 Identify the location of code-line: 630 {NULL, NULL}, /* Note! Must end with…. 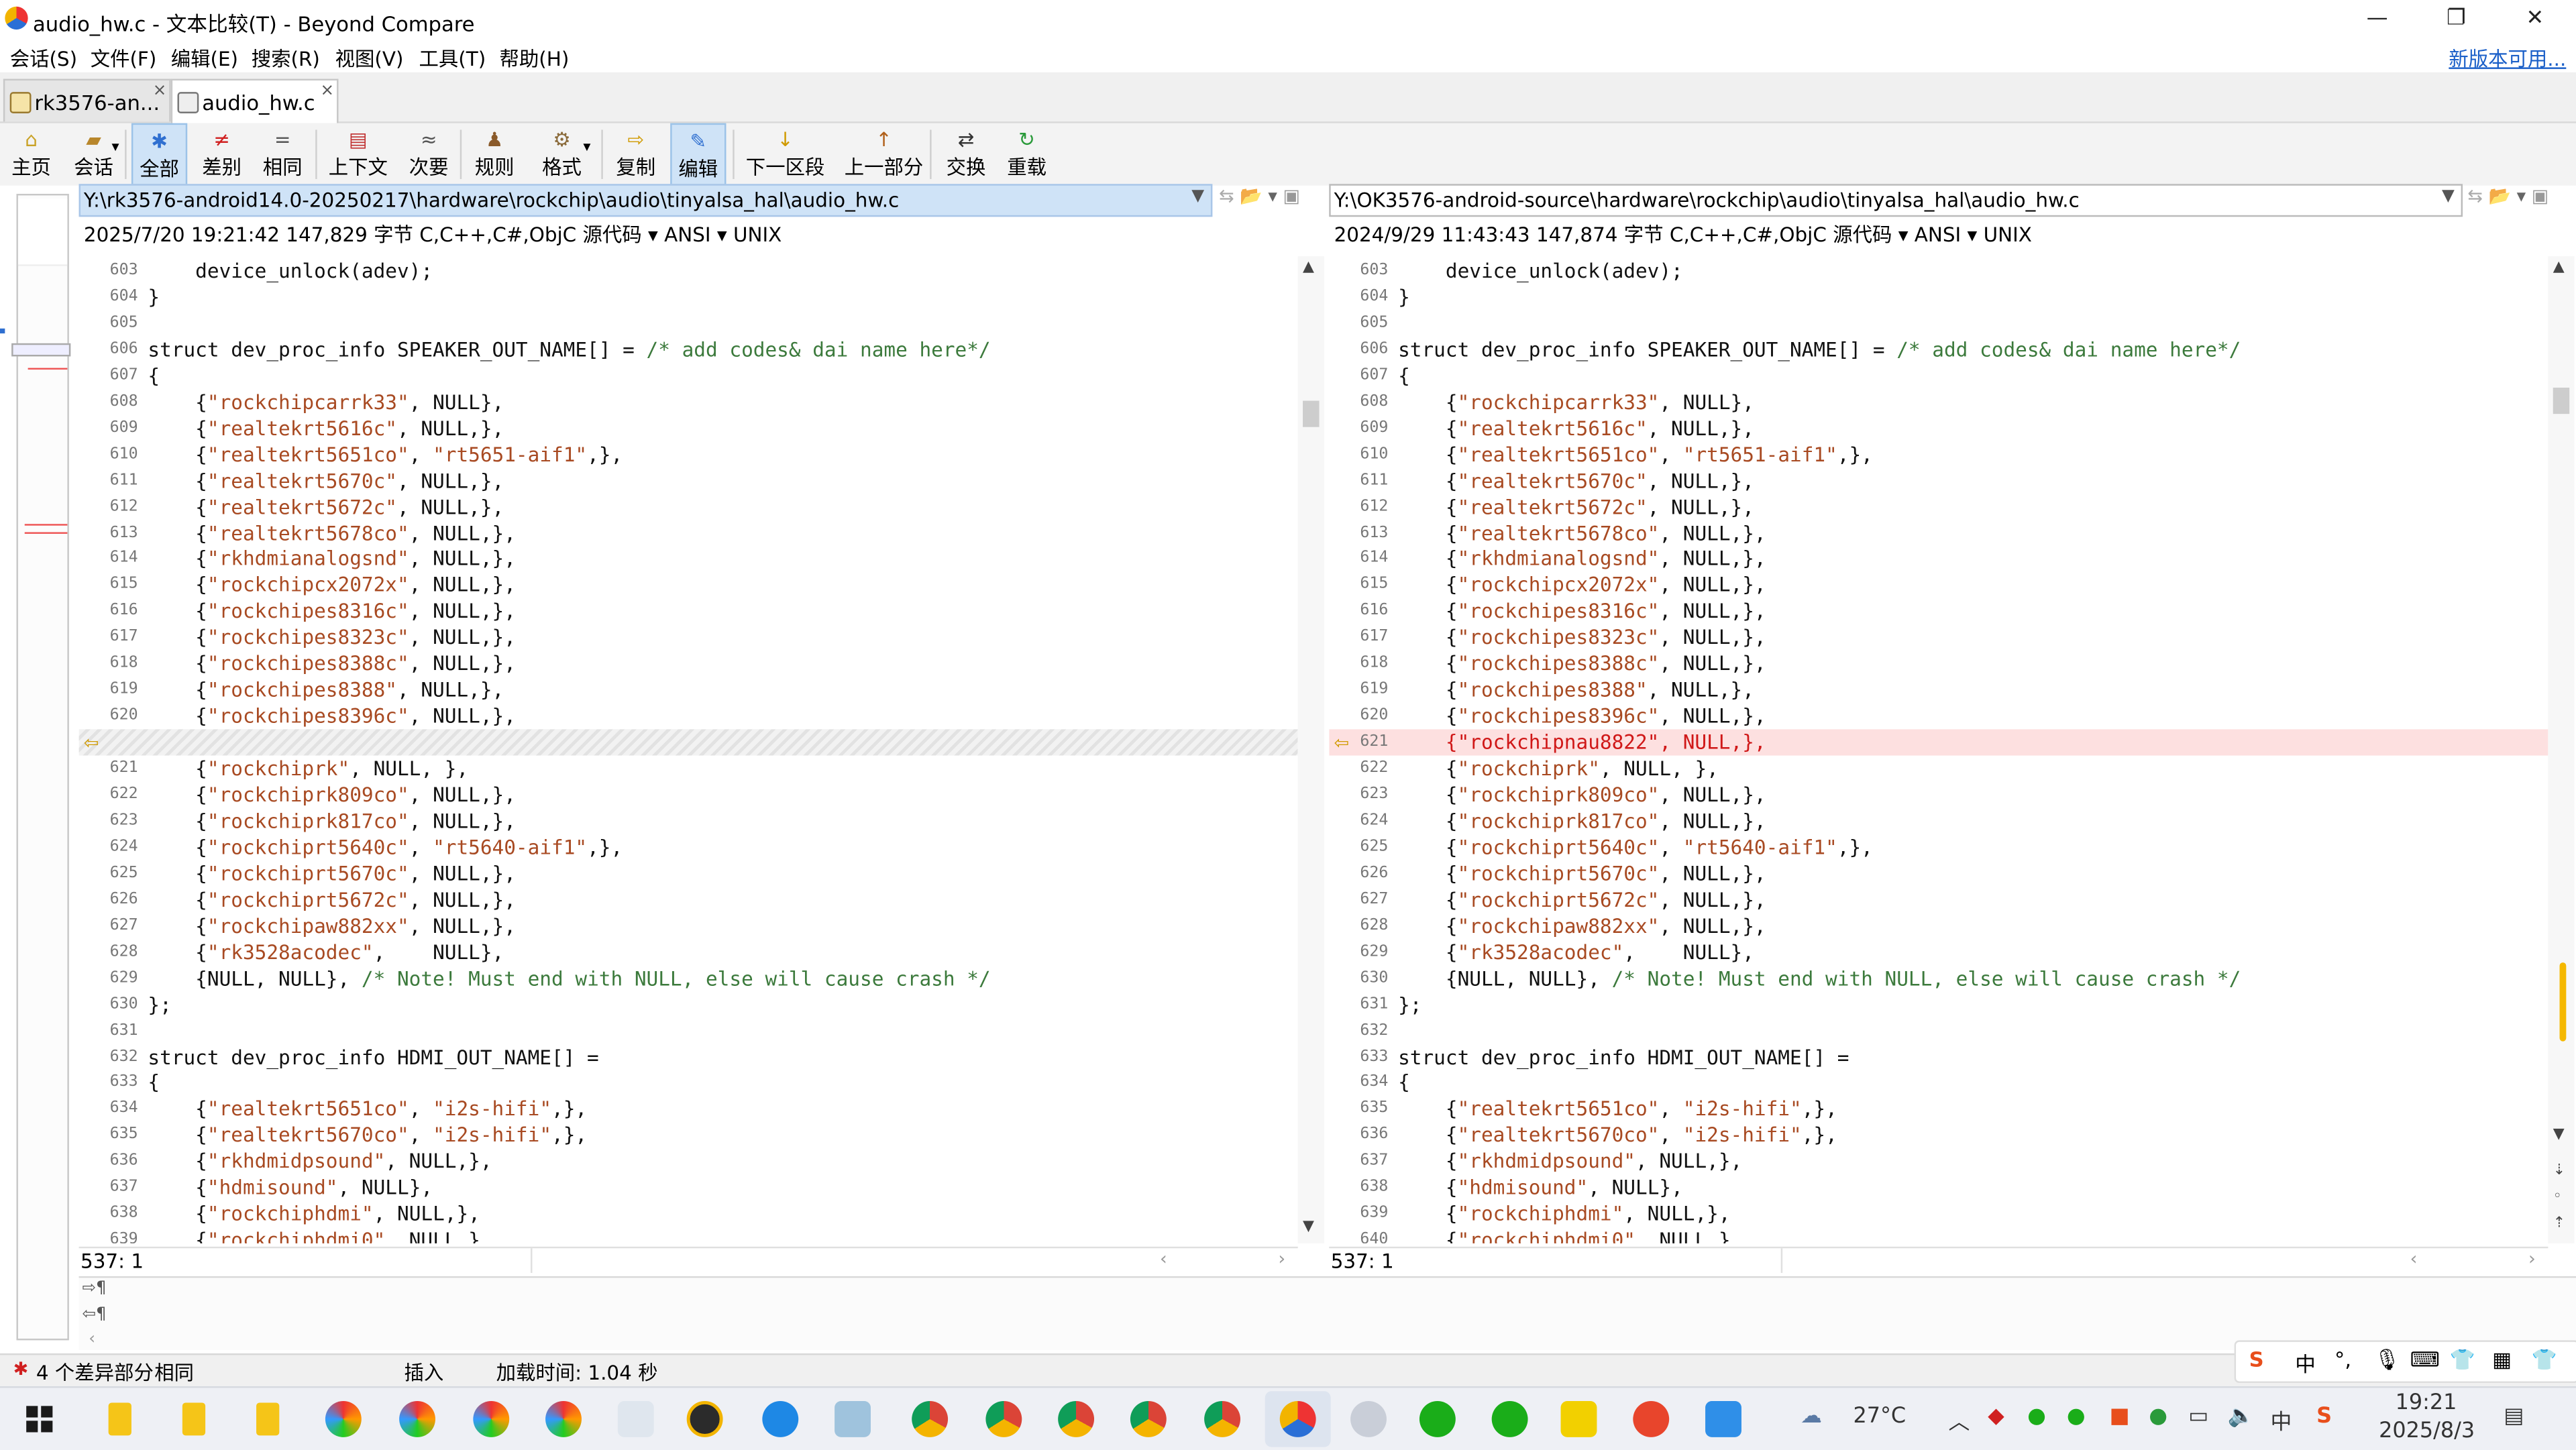
(1938, 978).